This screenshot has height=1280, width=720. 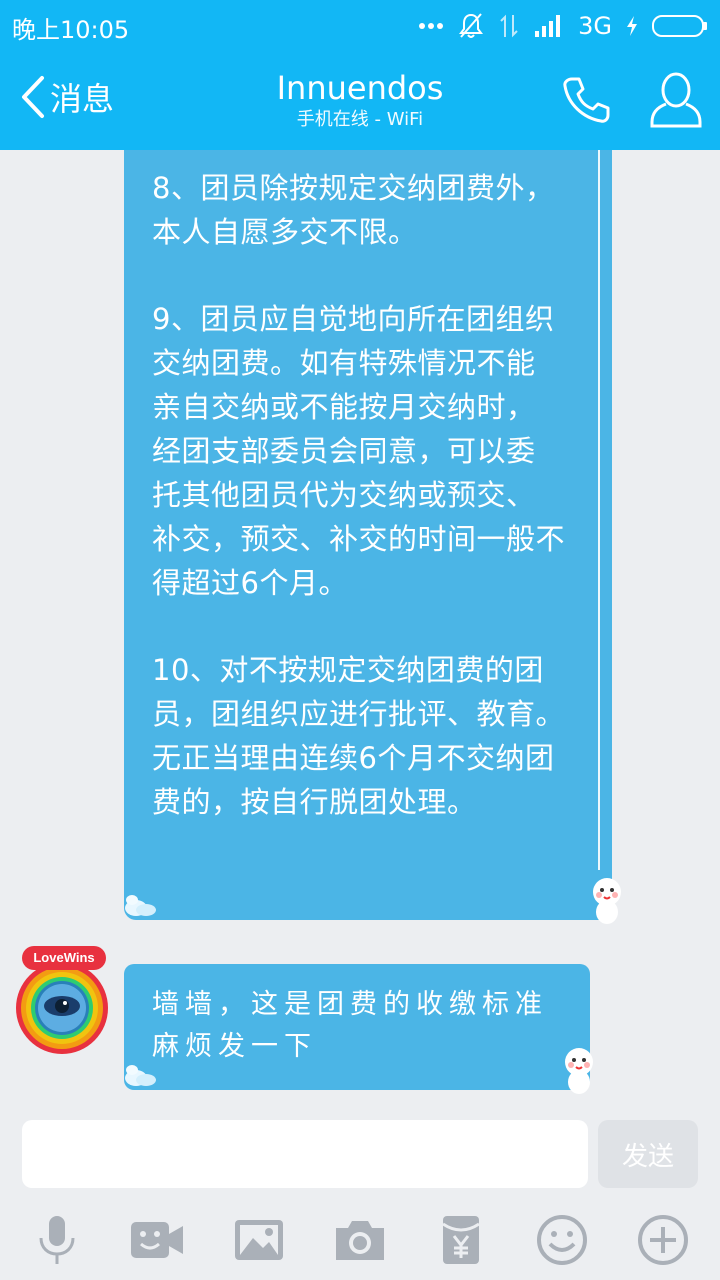 I want to click on user-icon, so click(x=676, y=100).